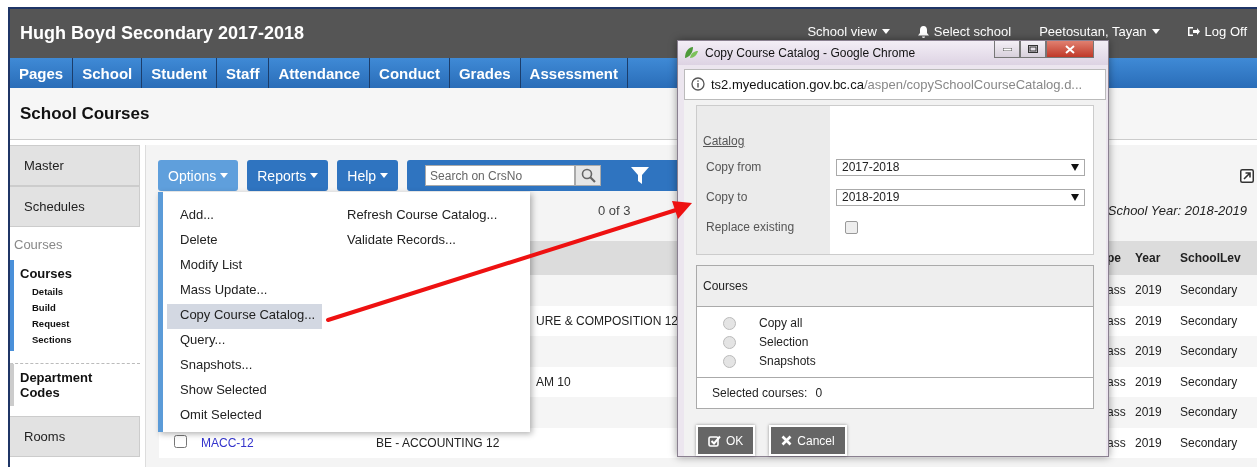 The height and width of the screenshot is (467, 1257). Describe the element at coordinates (964, 31) in the screenshot. I see `header-link: Select school` at that location.